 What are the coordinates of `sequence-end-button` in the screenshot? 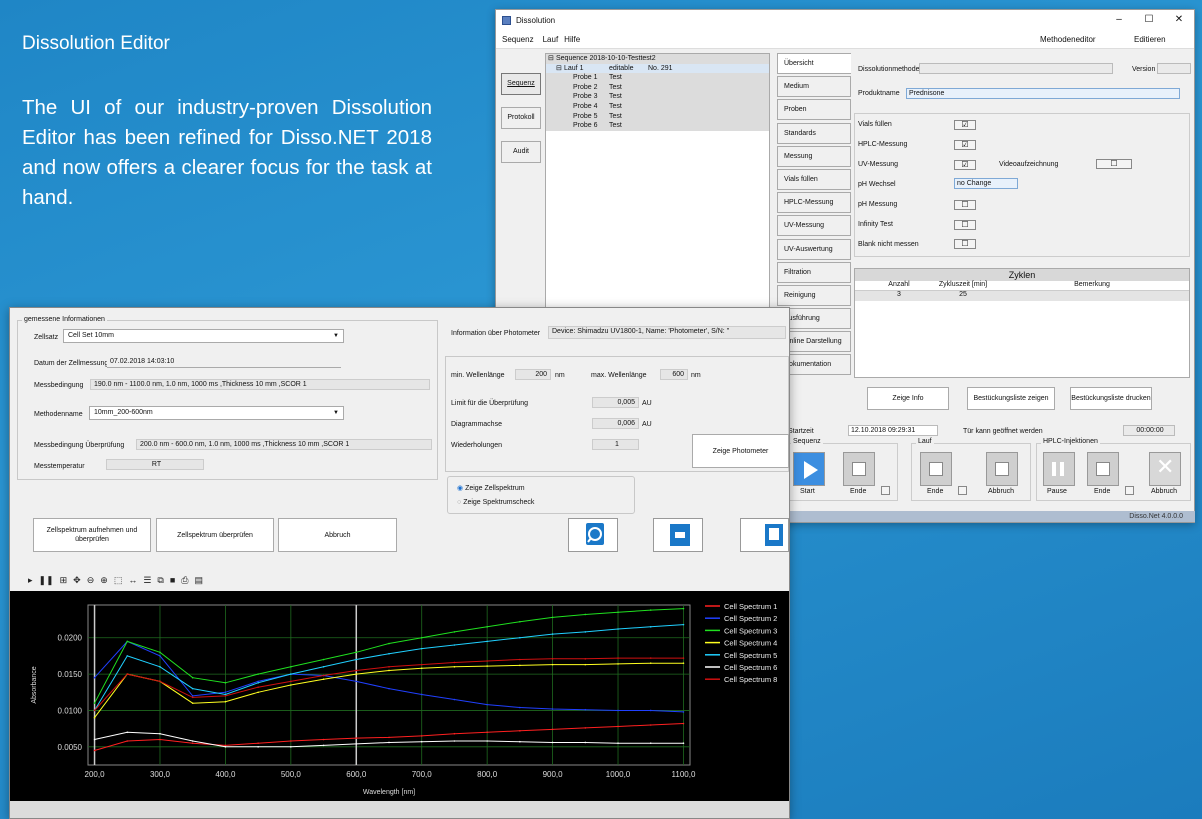 It's located at (859, 469).